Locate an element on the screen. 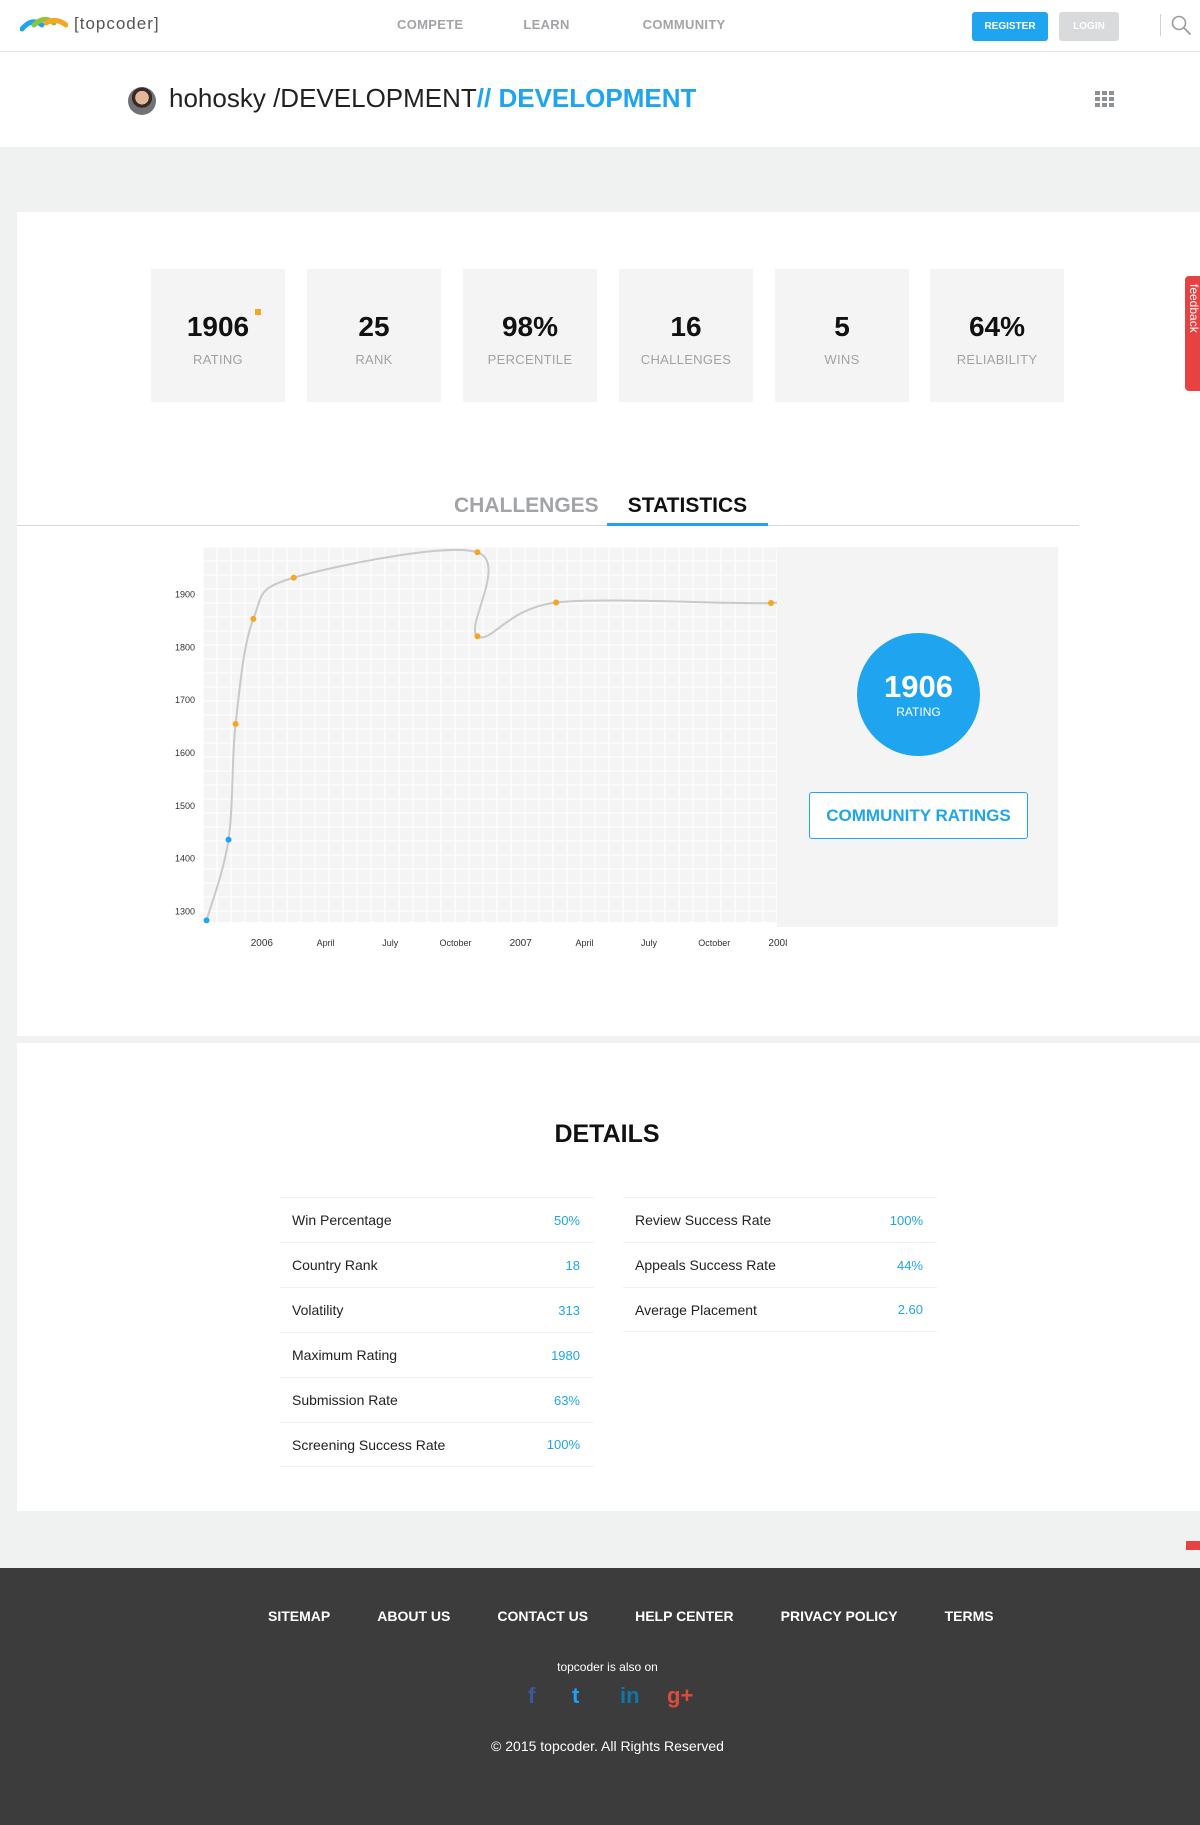 The height and width of the screenshot is (1825, 1200). apps-grid-icon is located at coordinates (1105, 99).